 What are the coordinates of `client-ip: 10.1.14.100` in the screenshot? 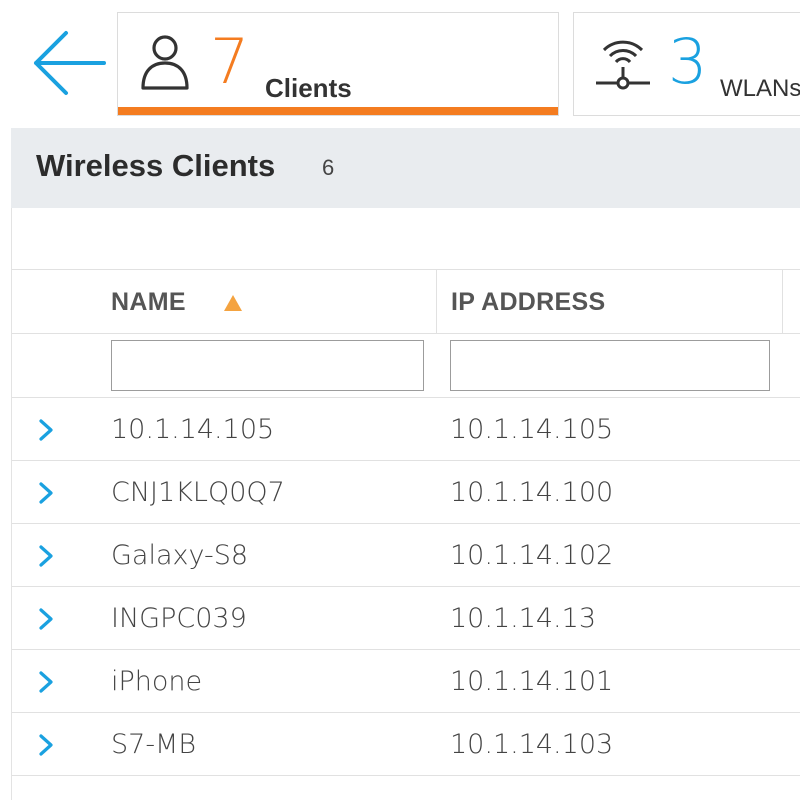 It's located at (532, 492).